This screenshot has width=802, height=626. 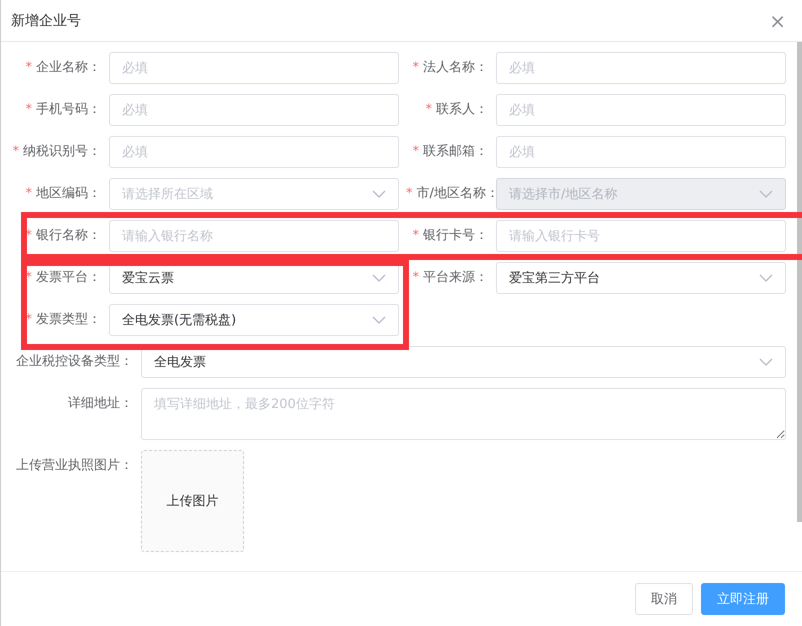 I want to click on field-label: 平台来源：, so click(x=455, y=277).